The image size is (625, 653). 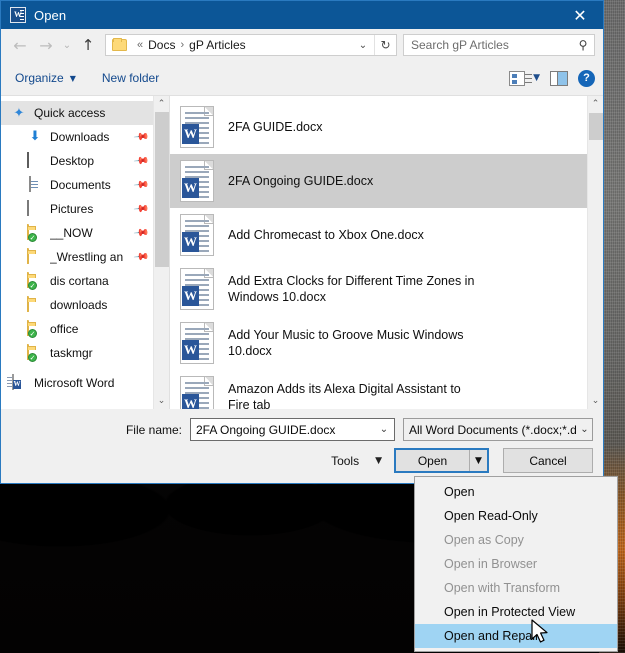 What do you see at coordinates (35, 304) in the screenshot?
I see `folder-icon` at bounding box center [35, 304].